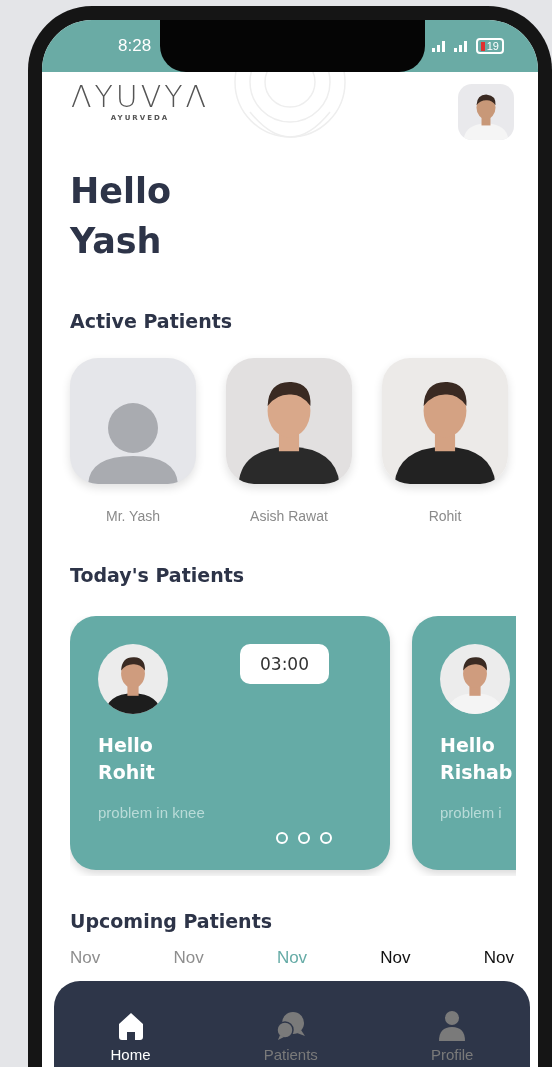 The image size is (552, 1067). What do you see at coordinates (284, 664) in the screenshot?
I see `time-badge: 03:00` at bounding box center [284, 664].